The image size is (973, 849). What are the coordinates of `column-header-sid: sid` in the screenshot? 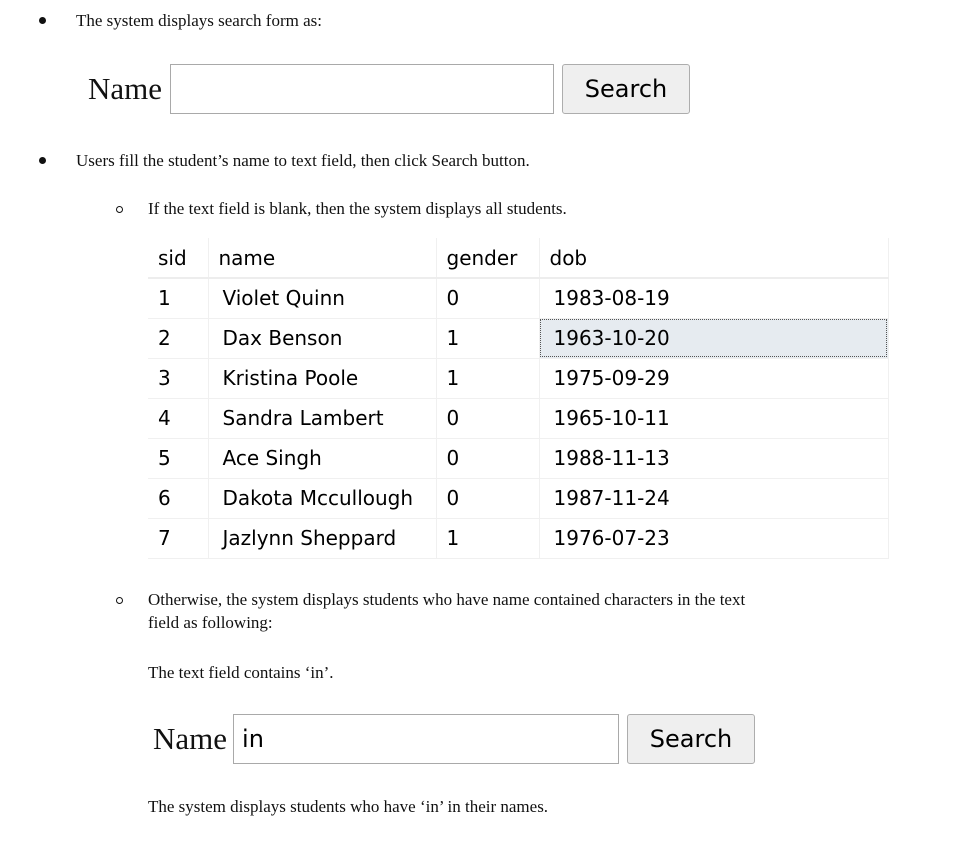 It's located at (178, 258).